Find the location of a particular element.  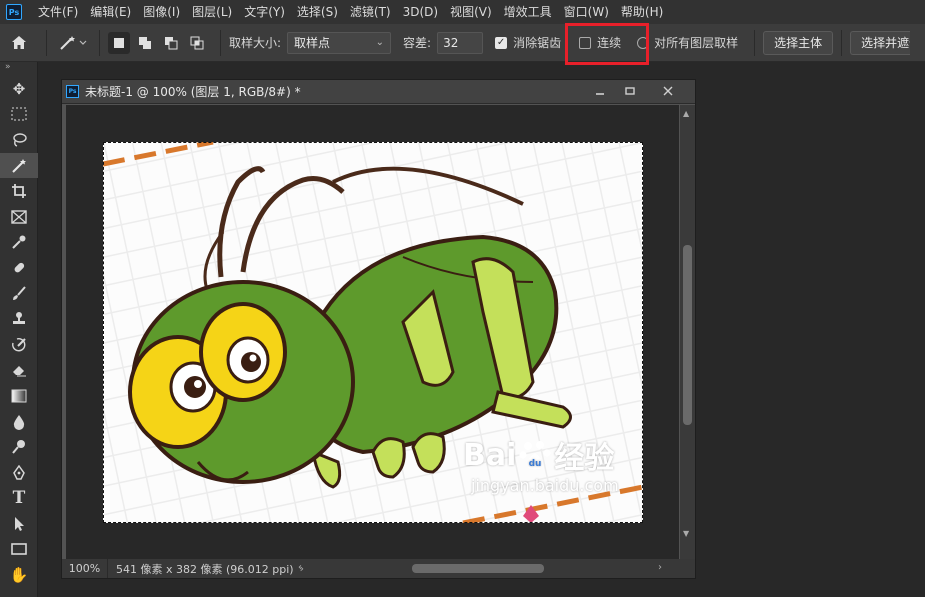

move-tool-icon: ✥ is located at coordinates (19, 89).